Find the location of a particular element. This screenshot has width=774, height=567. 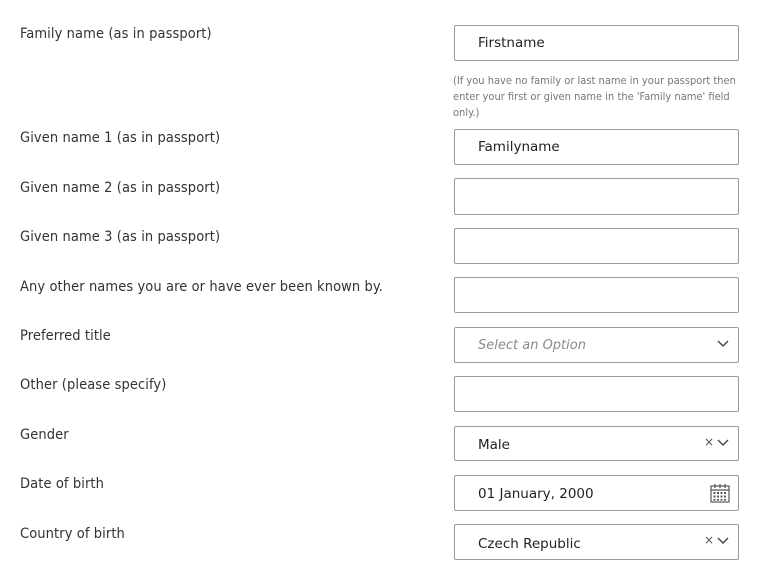

given-name-2-label: Given name 2 (as in passport) is located at coordinates (120, 188).